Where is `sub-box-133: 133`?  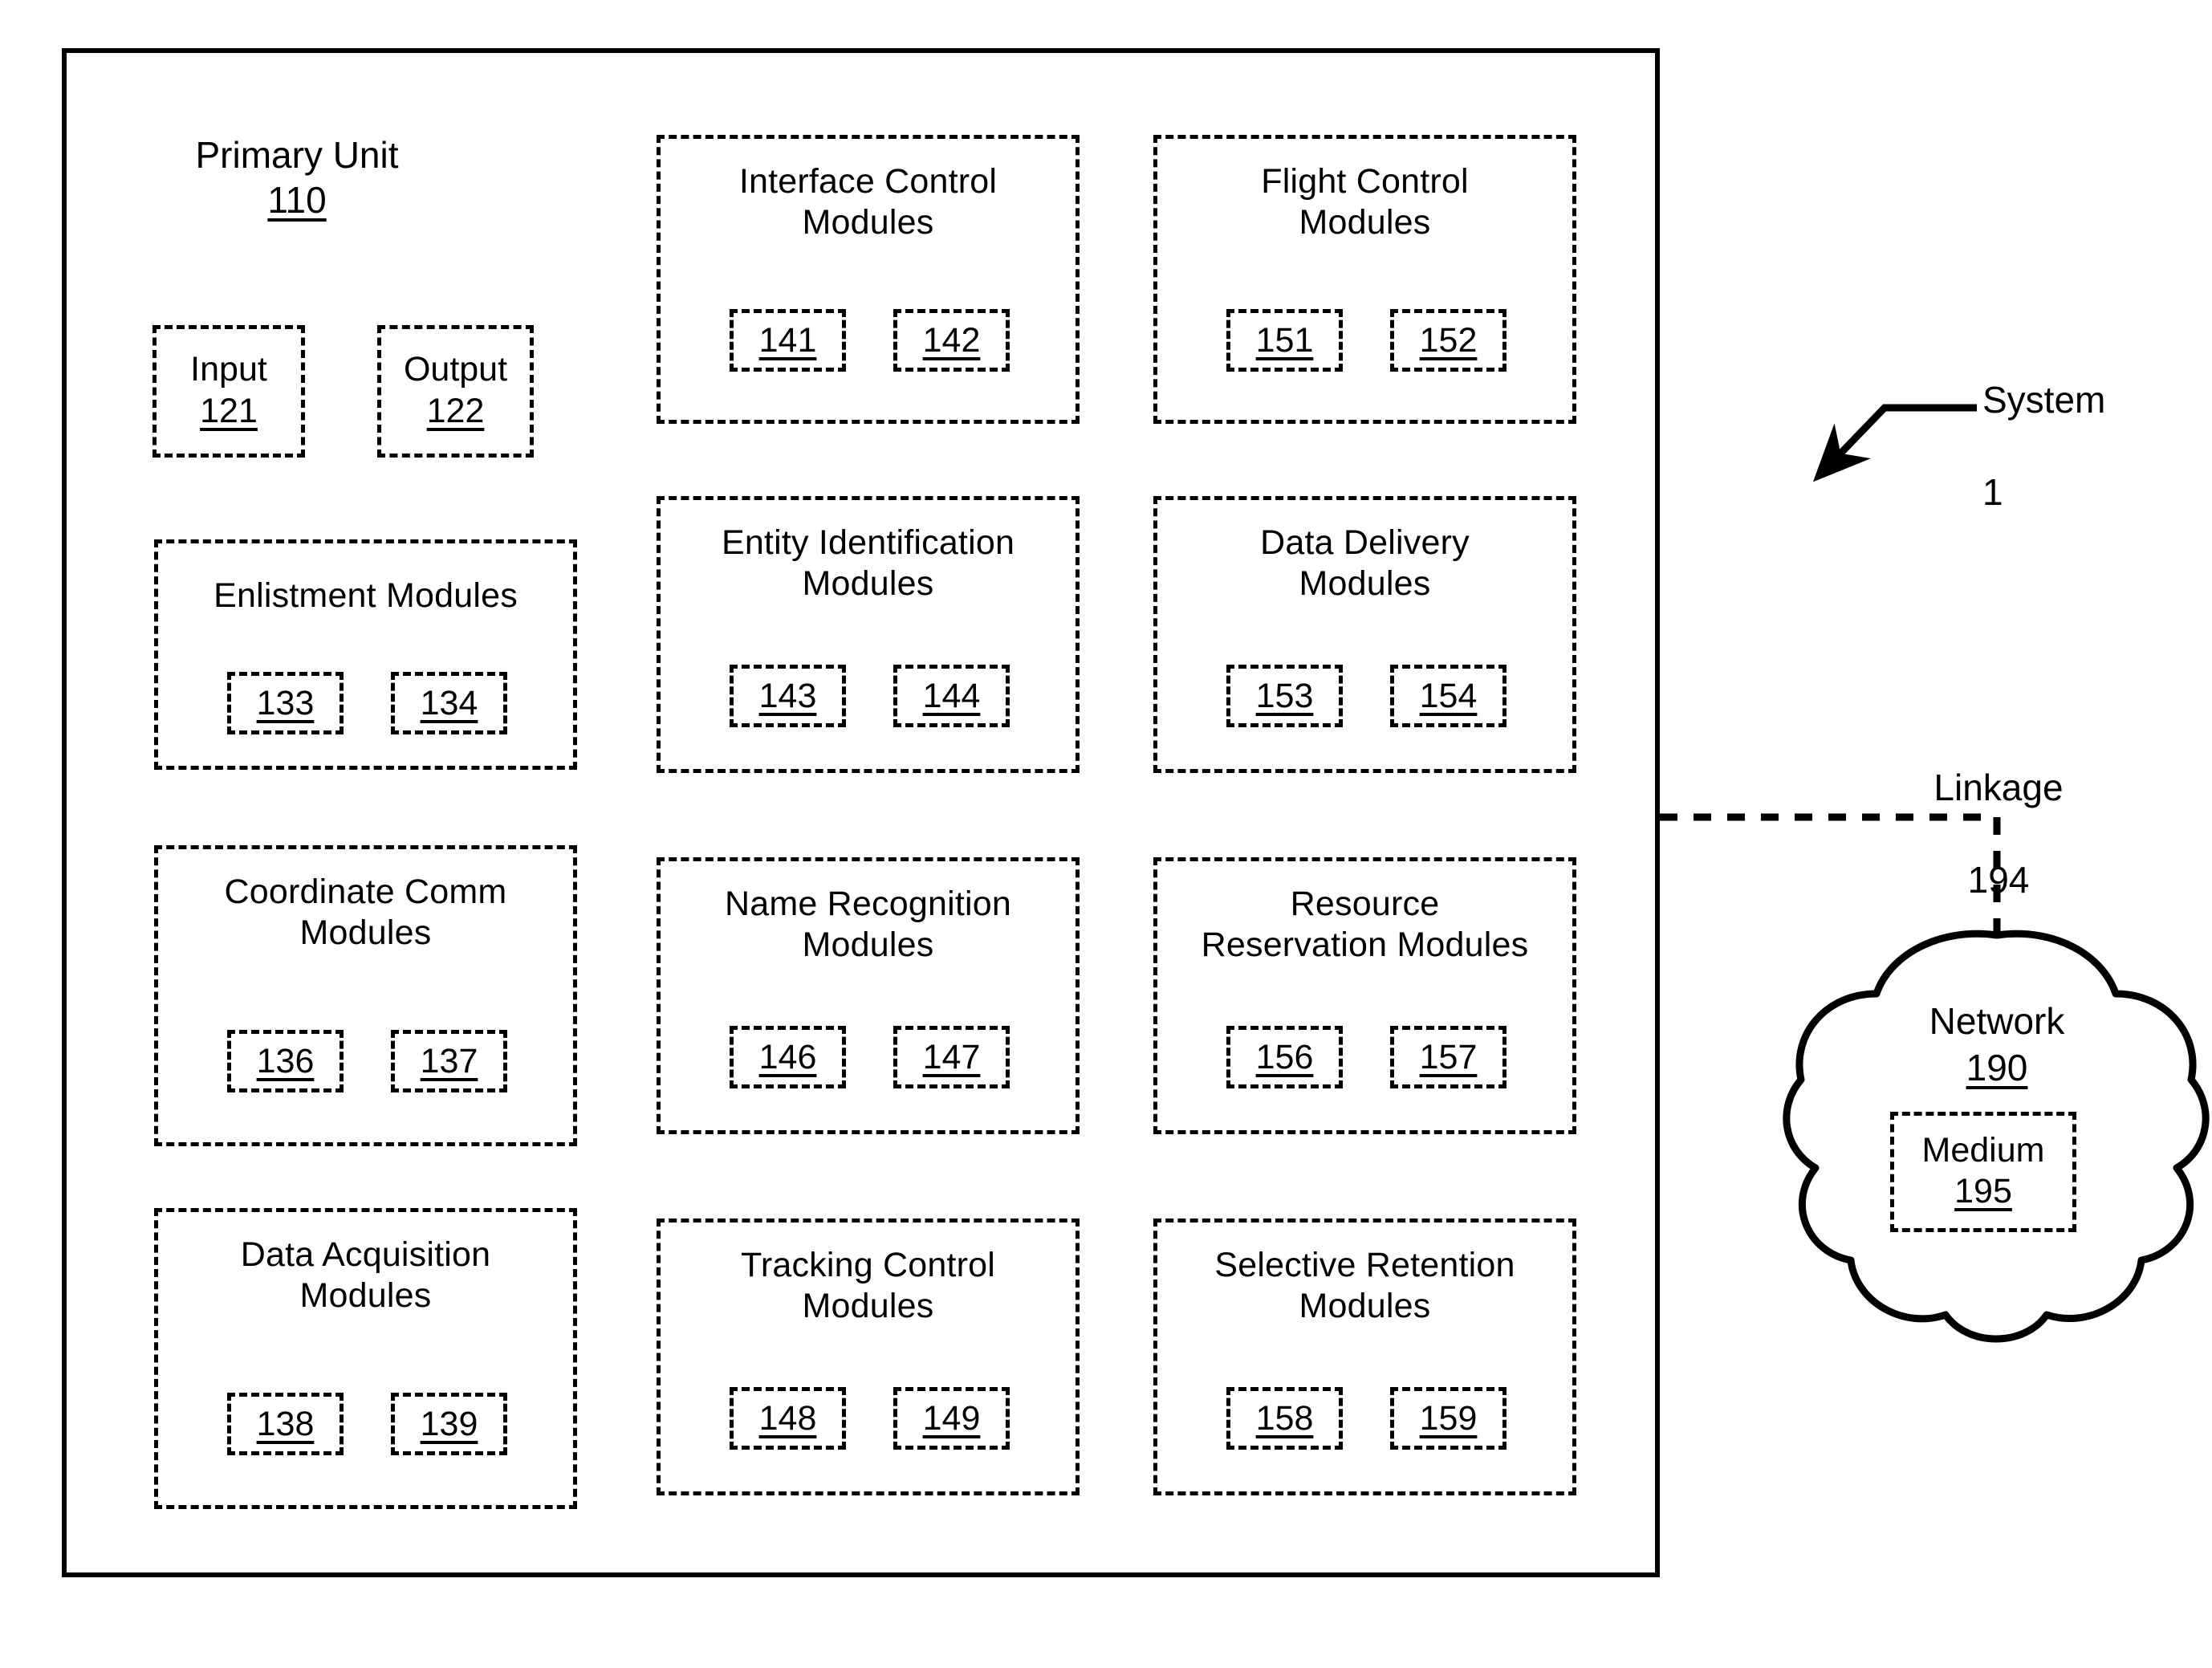
sub-box-133: 133 is located at coordinates (285, 703).